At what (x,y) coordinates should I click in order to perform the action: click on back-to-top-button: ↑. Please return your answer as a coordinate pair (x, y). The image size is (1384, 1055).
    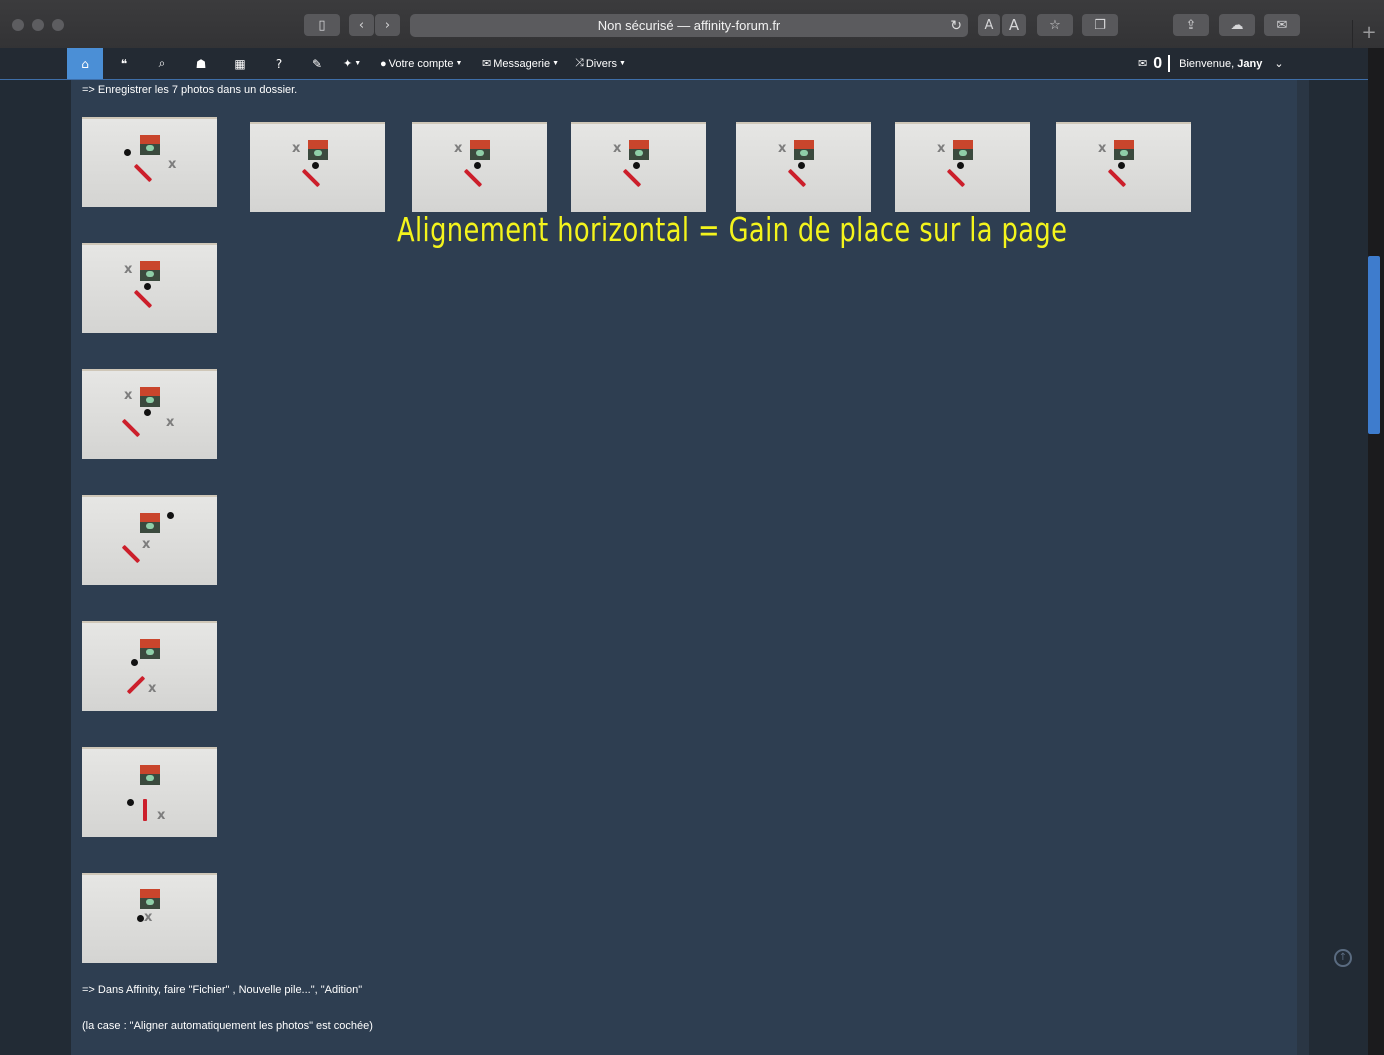
    Looking at the image, I should click on (1343, 958).